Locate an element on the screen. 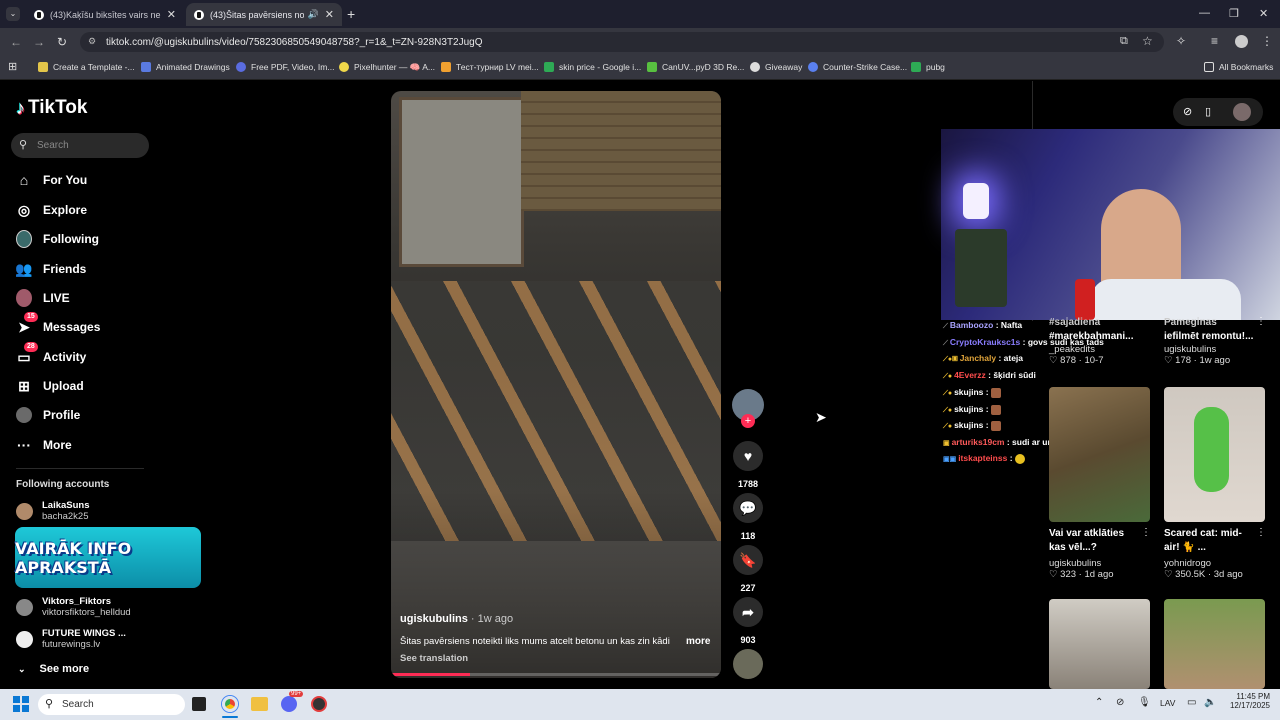  nav-profile: Profile is located at coordinates (48, 415).